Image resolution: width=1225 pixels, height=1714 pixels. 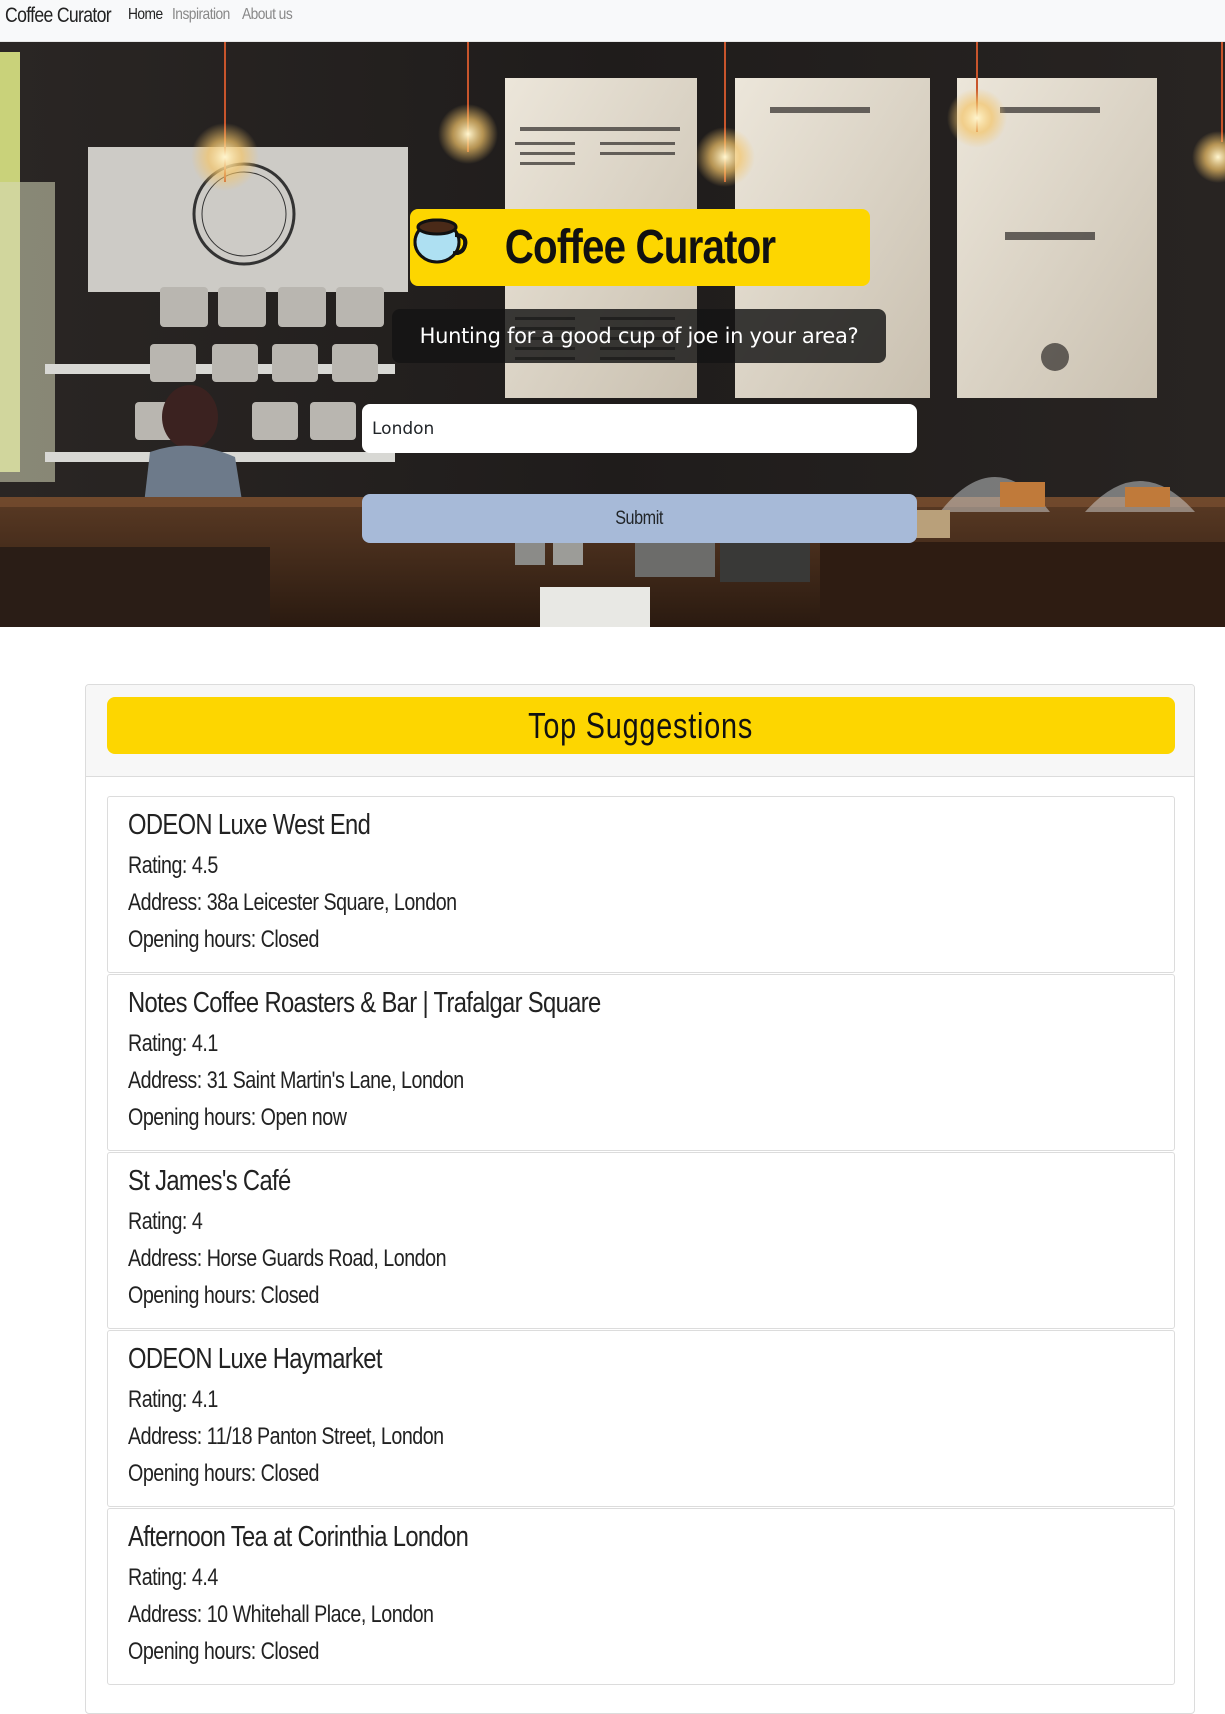 I want to click on submit-button: Submit, so click(x=639, y=518).